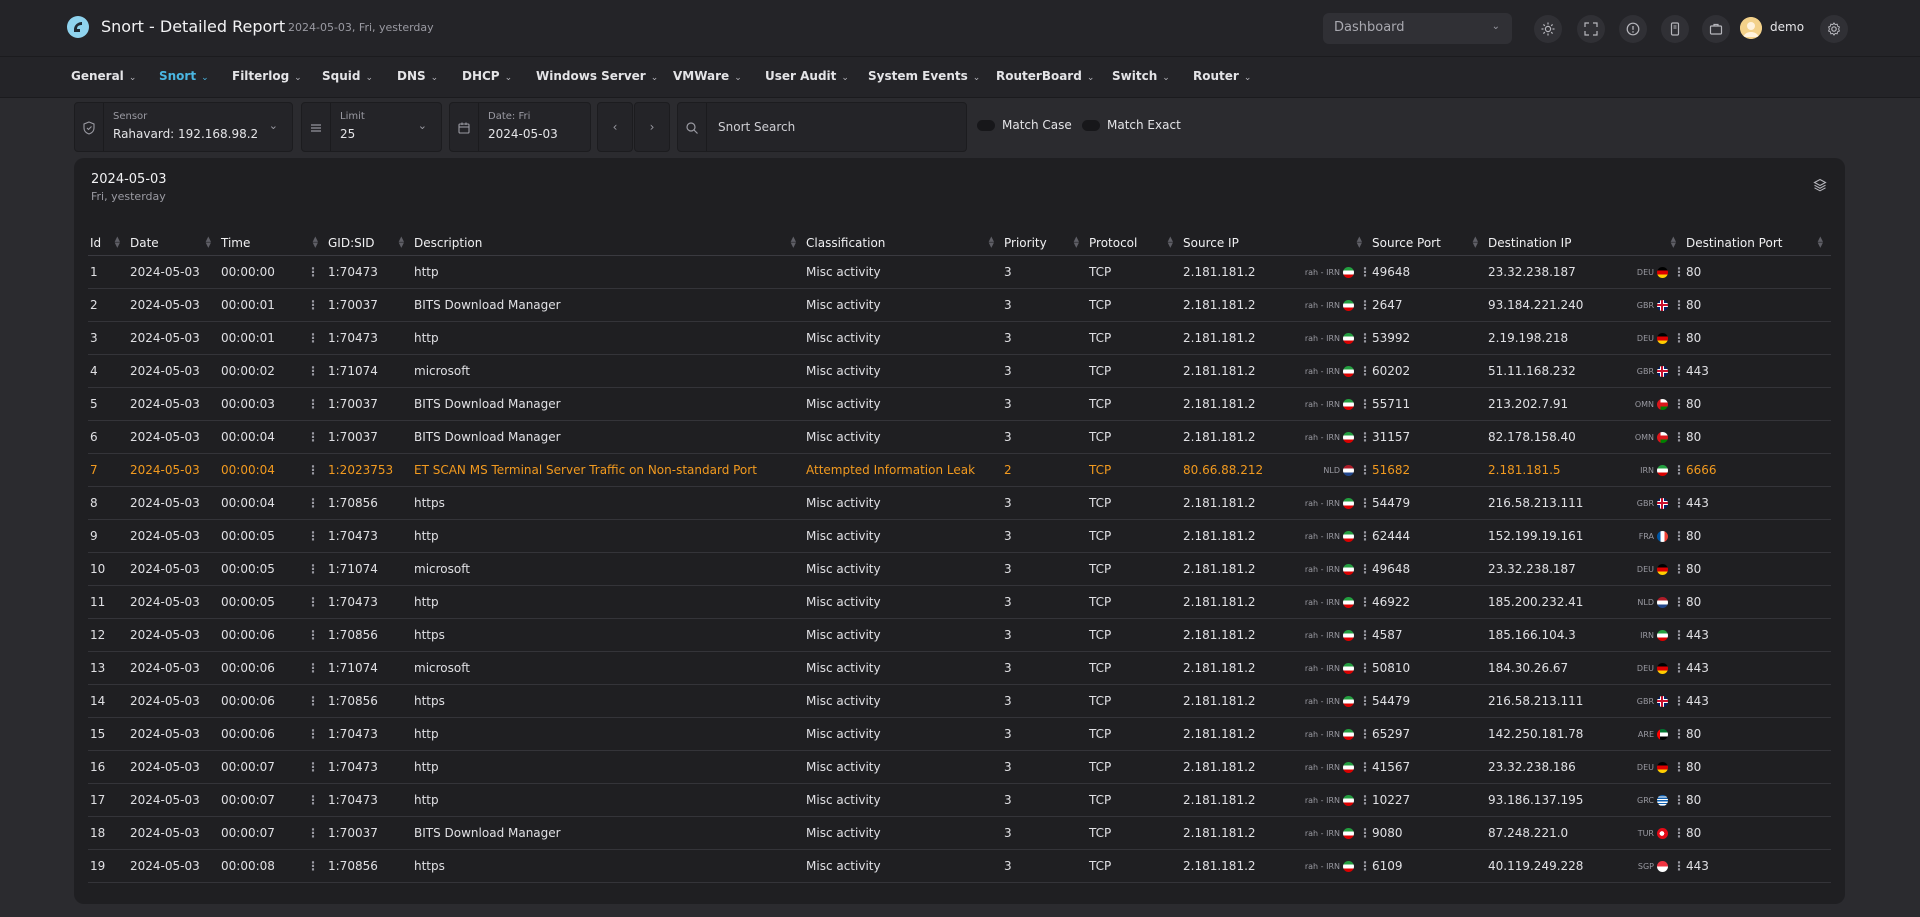 The height and width of the screenshot is (917, 1920). I want to click on column-header-source-port: Source Port ▲ ▼, so click(1428, 243).